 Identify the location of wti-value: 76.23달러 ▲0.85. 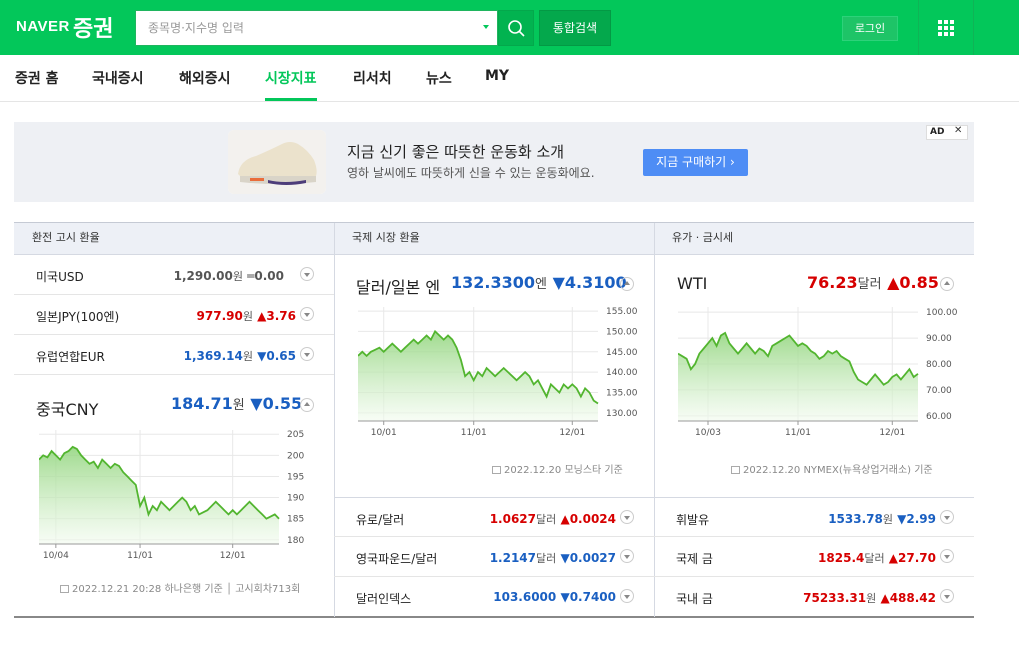
(873, 282).